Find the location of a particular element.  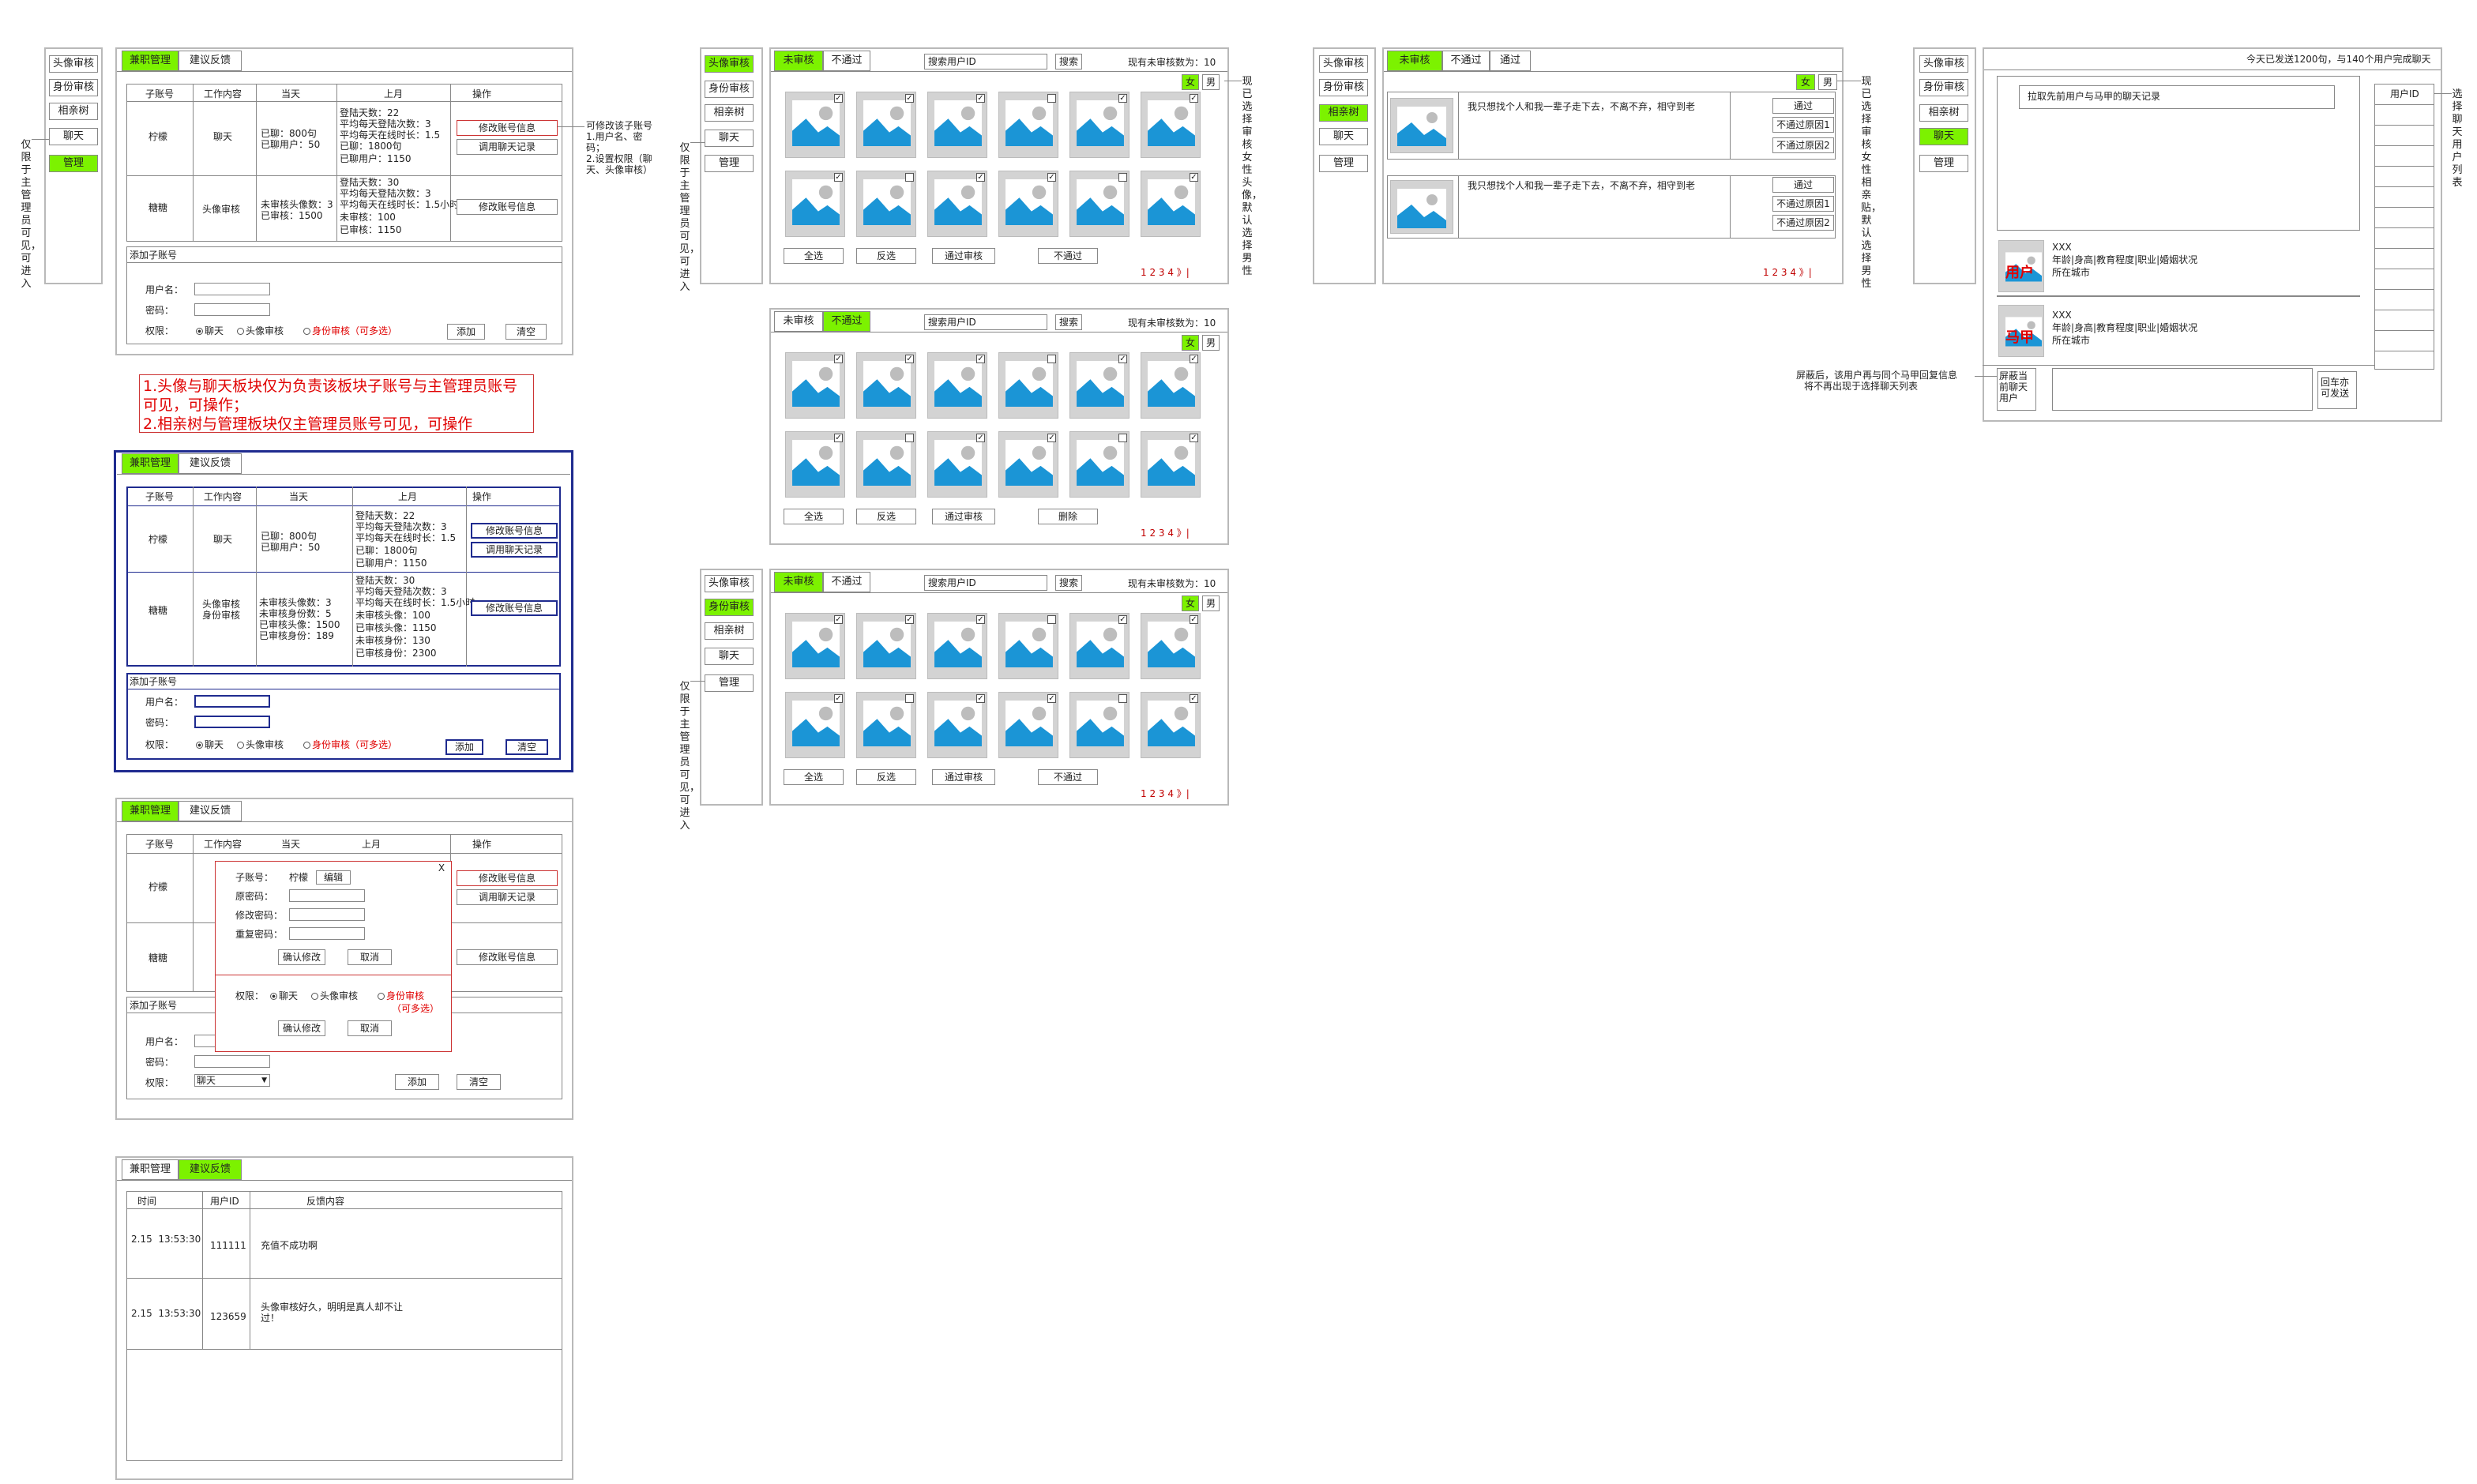

message-input is located at coordinates (2182, 389).